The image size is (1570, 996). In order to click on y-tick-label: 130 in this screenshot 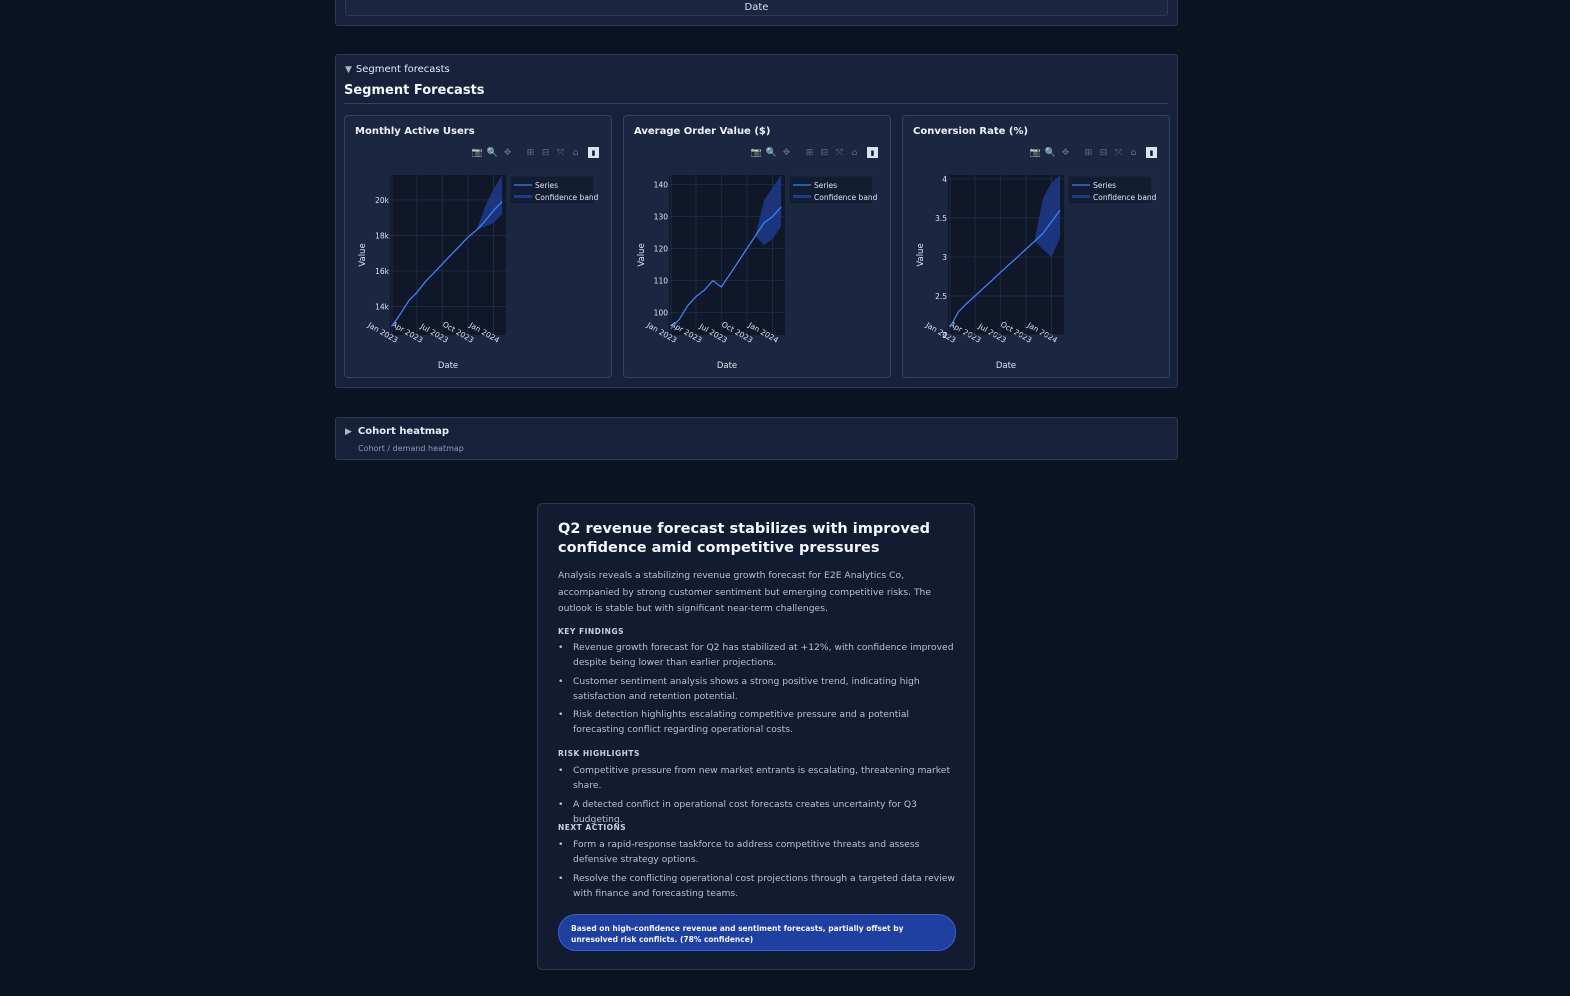, I will do `click(661, 217)`.